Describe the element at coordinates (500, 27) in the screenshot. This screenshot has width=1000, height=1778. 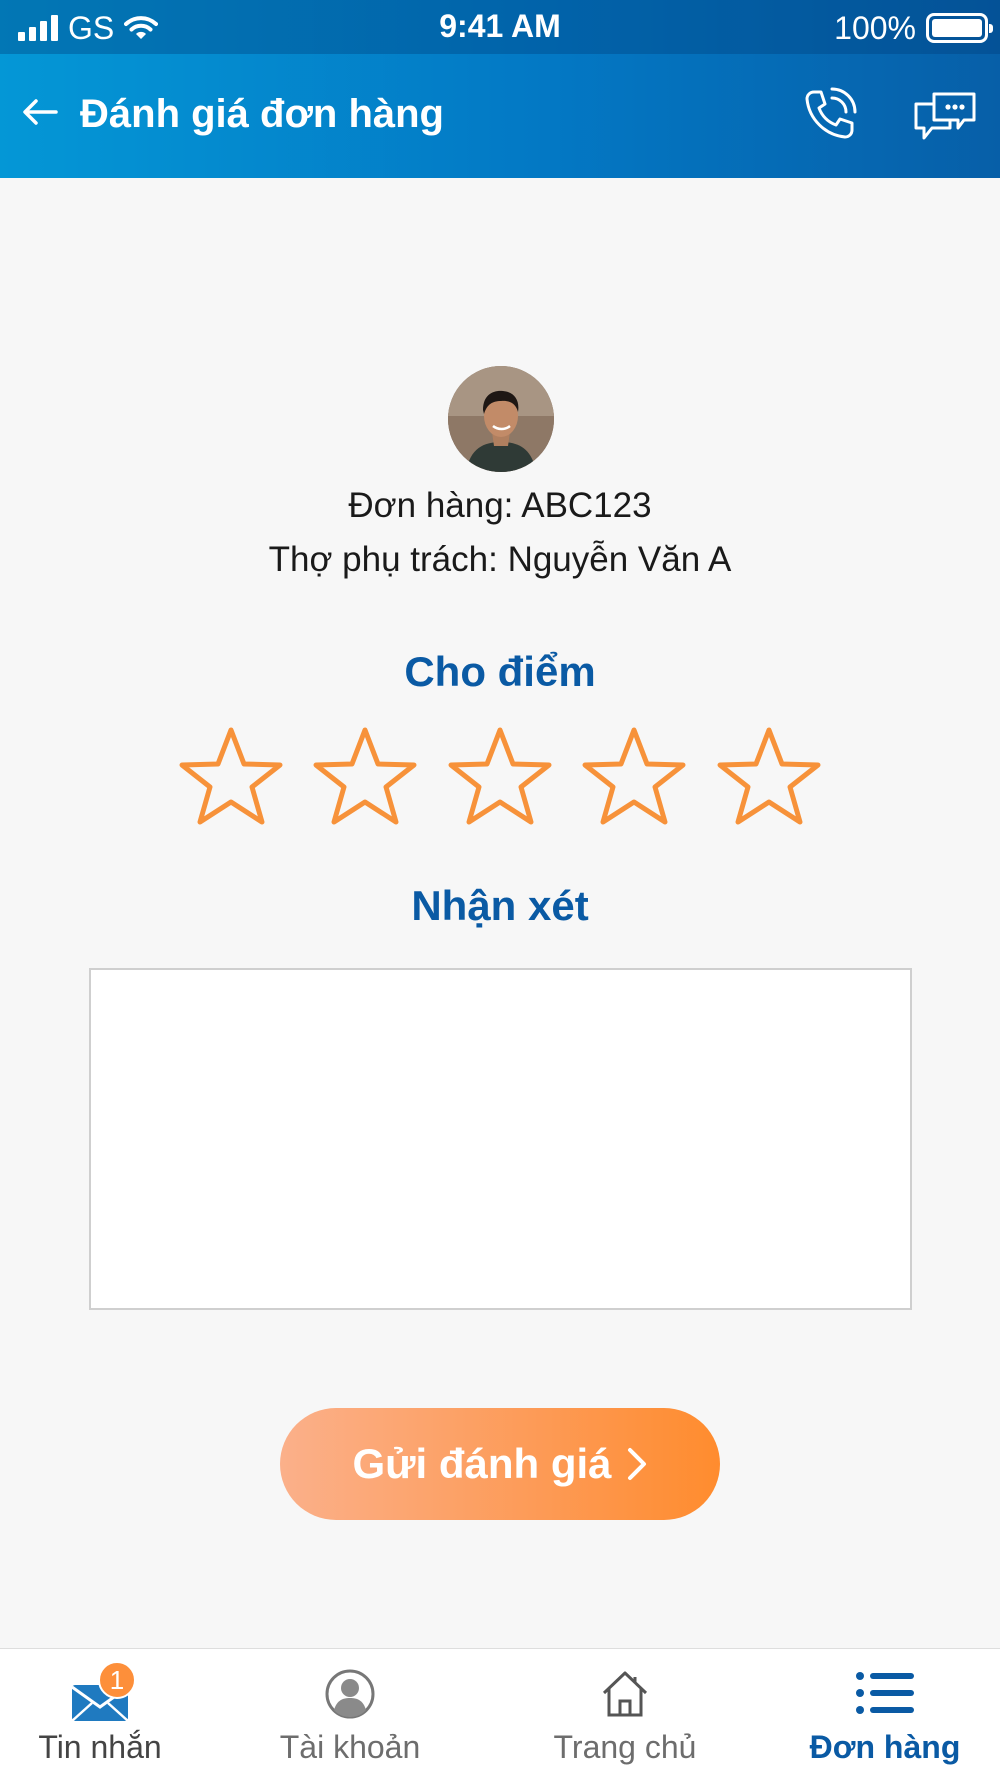
I see `status-bar: GS 9:41 AM 100%` at that location.